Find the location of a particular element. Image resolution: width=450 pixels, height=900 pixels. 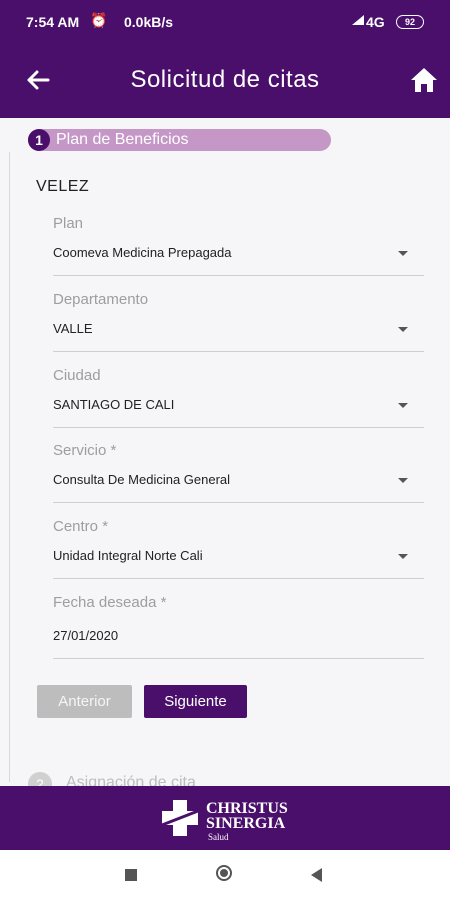

home-icon is located at coordinates (424, 80).